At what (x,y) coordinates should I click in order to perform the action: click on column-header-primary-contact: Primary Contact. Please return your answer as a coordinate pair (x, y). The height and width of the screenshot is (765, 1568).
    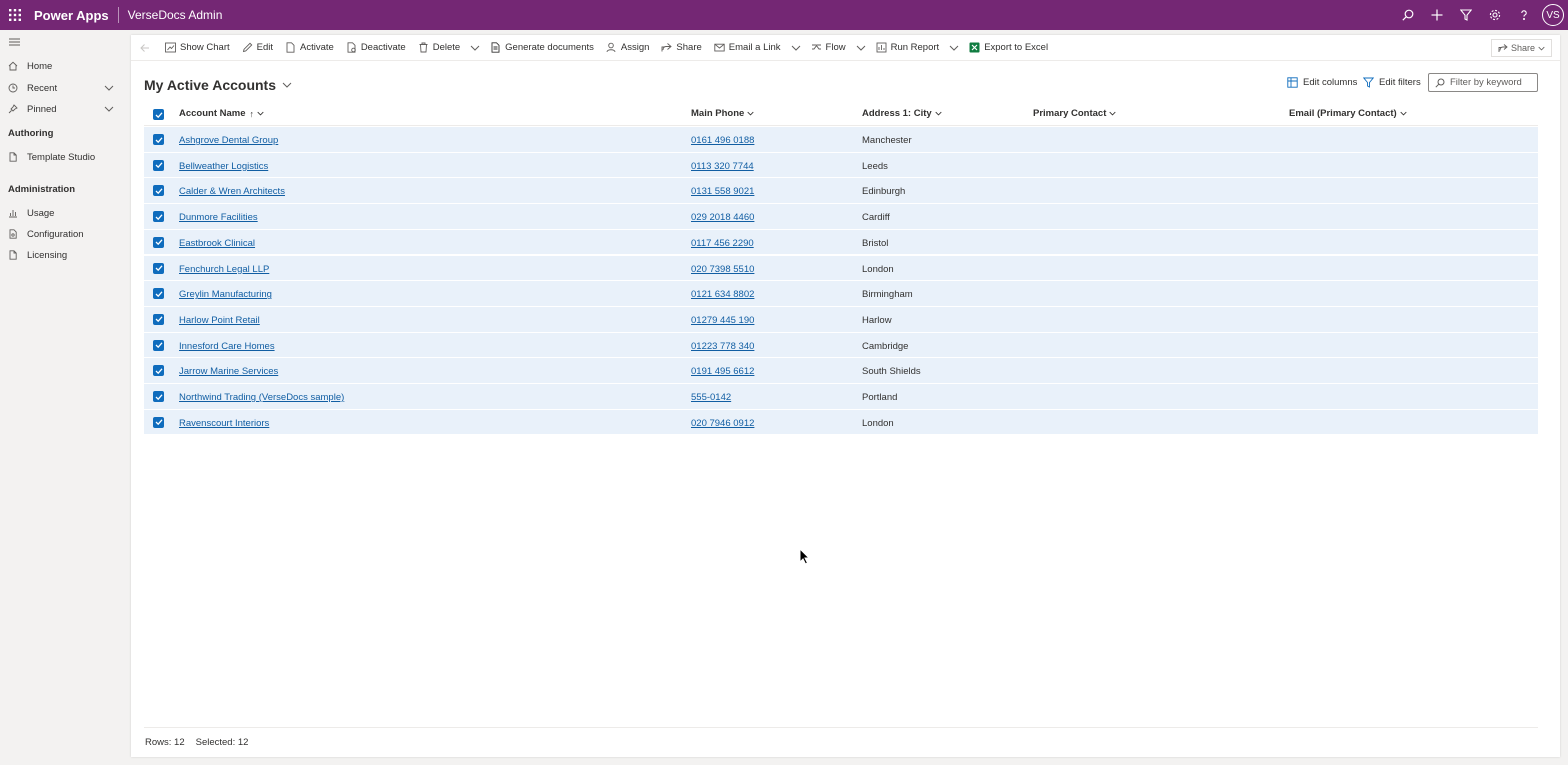
    Looking at the image, I should click on (1075, 113).